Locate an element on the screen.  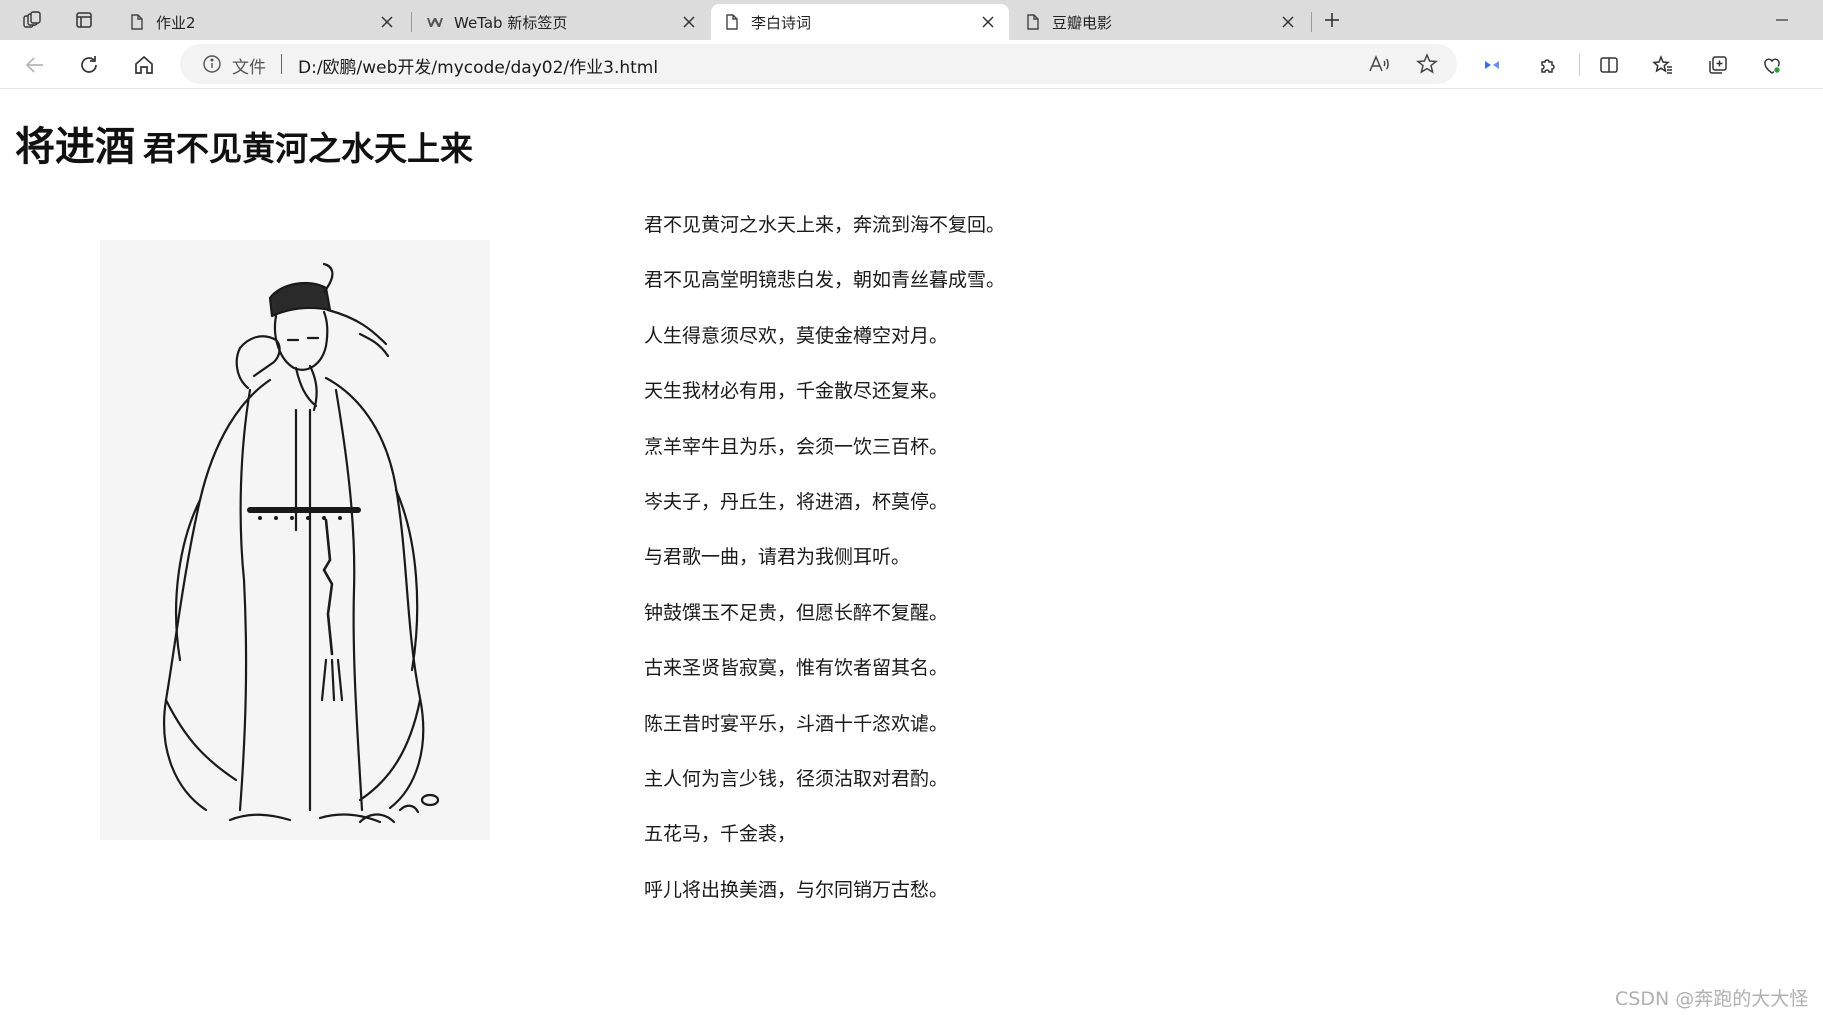
poem-line: 人生得意须尽欢，莫使金樽空对月。 is located at coordinates (796, 335).